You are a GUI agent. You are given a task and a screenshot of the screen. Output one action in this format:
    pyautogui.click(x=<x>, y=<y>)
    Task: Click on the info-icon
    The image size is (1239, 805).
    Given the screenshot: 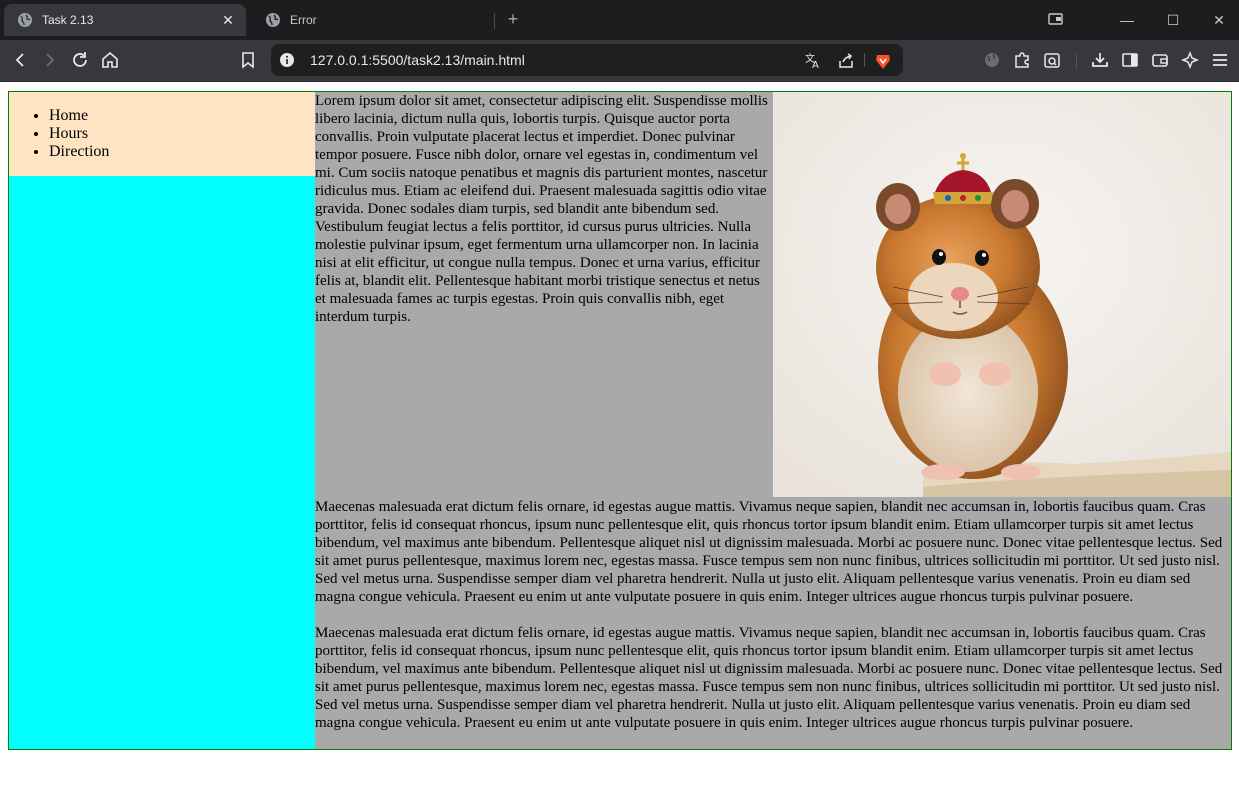 What is the action you would take?
    pyautogui.click(x=287, y=60)
    